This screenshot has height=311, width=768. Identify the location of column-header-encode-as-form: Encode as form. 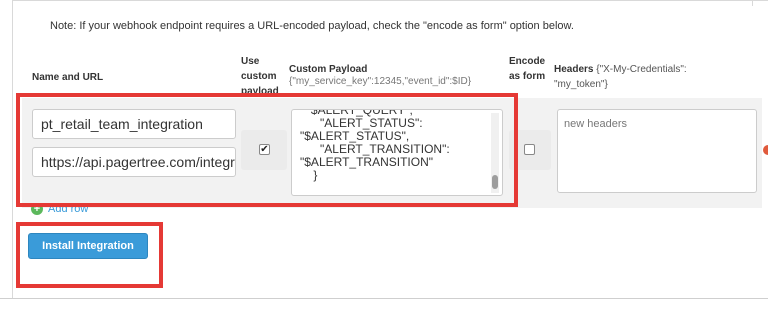
(527, 69).